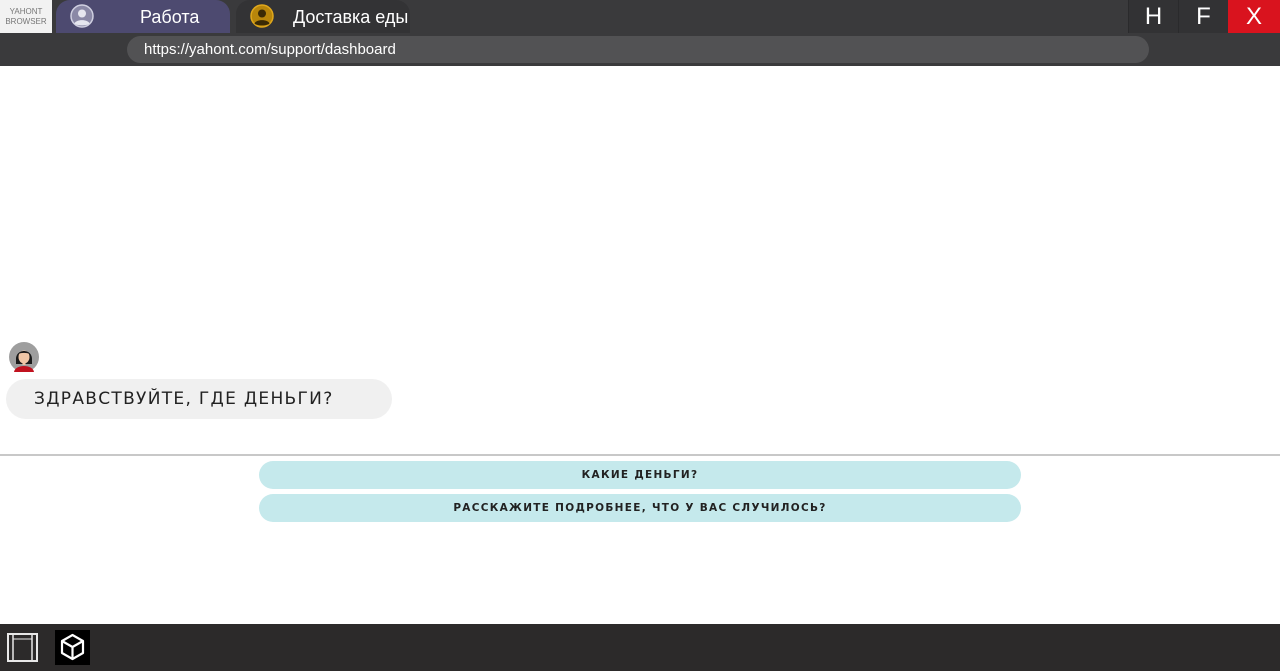  I want to click on logo-line-2: BROWSER, so click(26, 21).